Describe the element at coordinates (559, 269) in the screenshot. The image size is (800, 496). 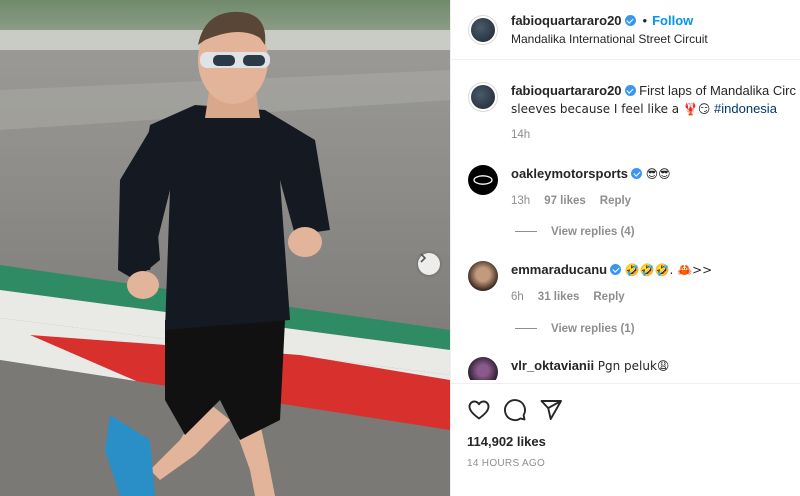
I see `comment-2-username: emmaraducanu` at that location.